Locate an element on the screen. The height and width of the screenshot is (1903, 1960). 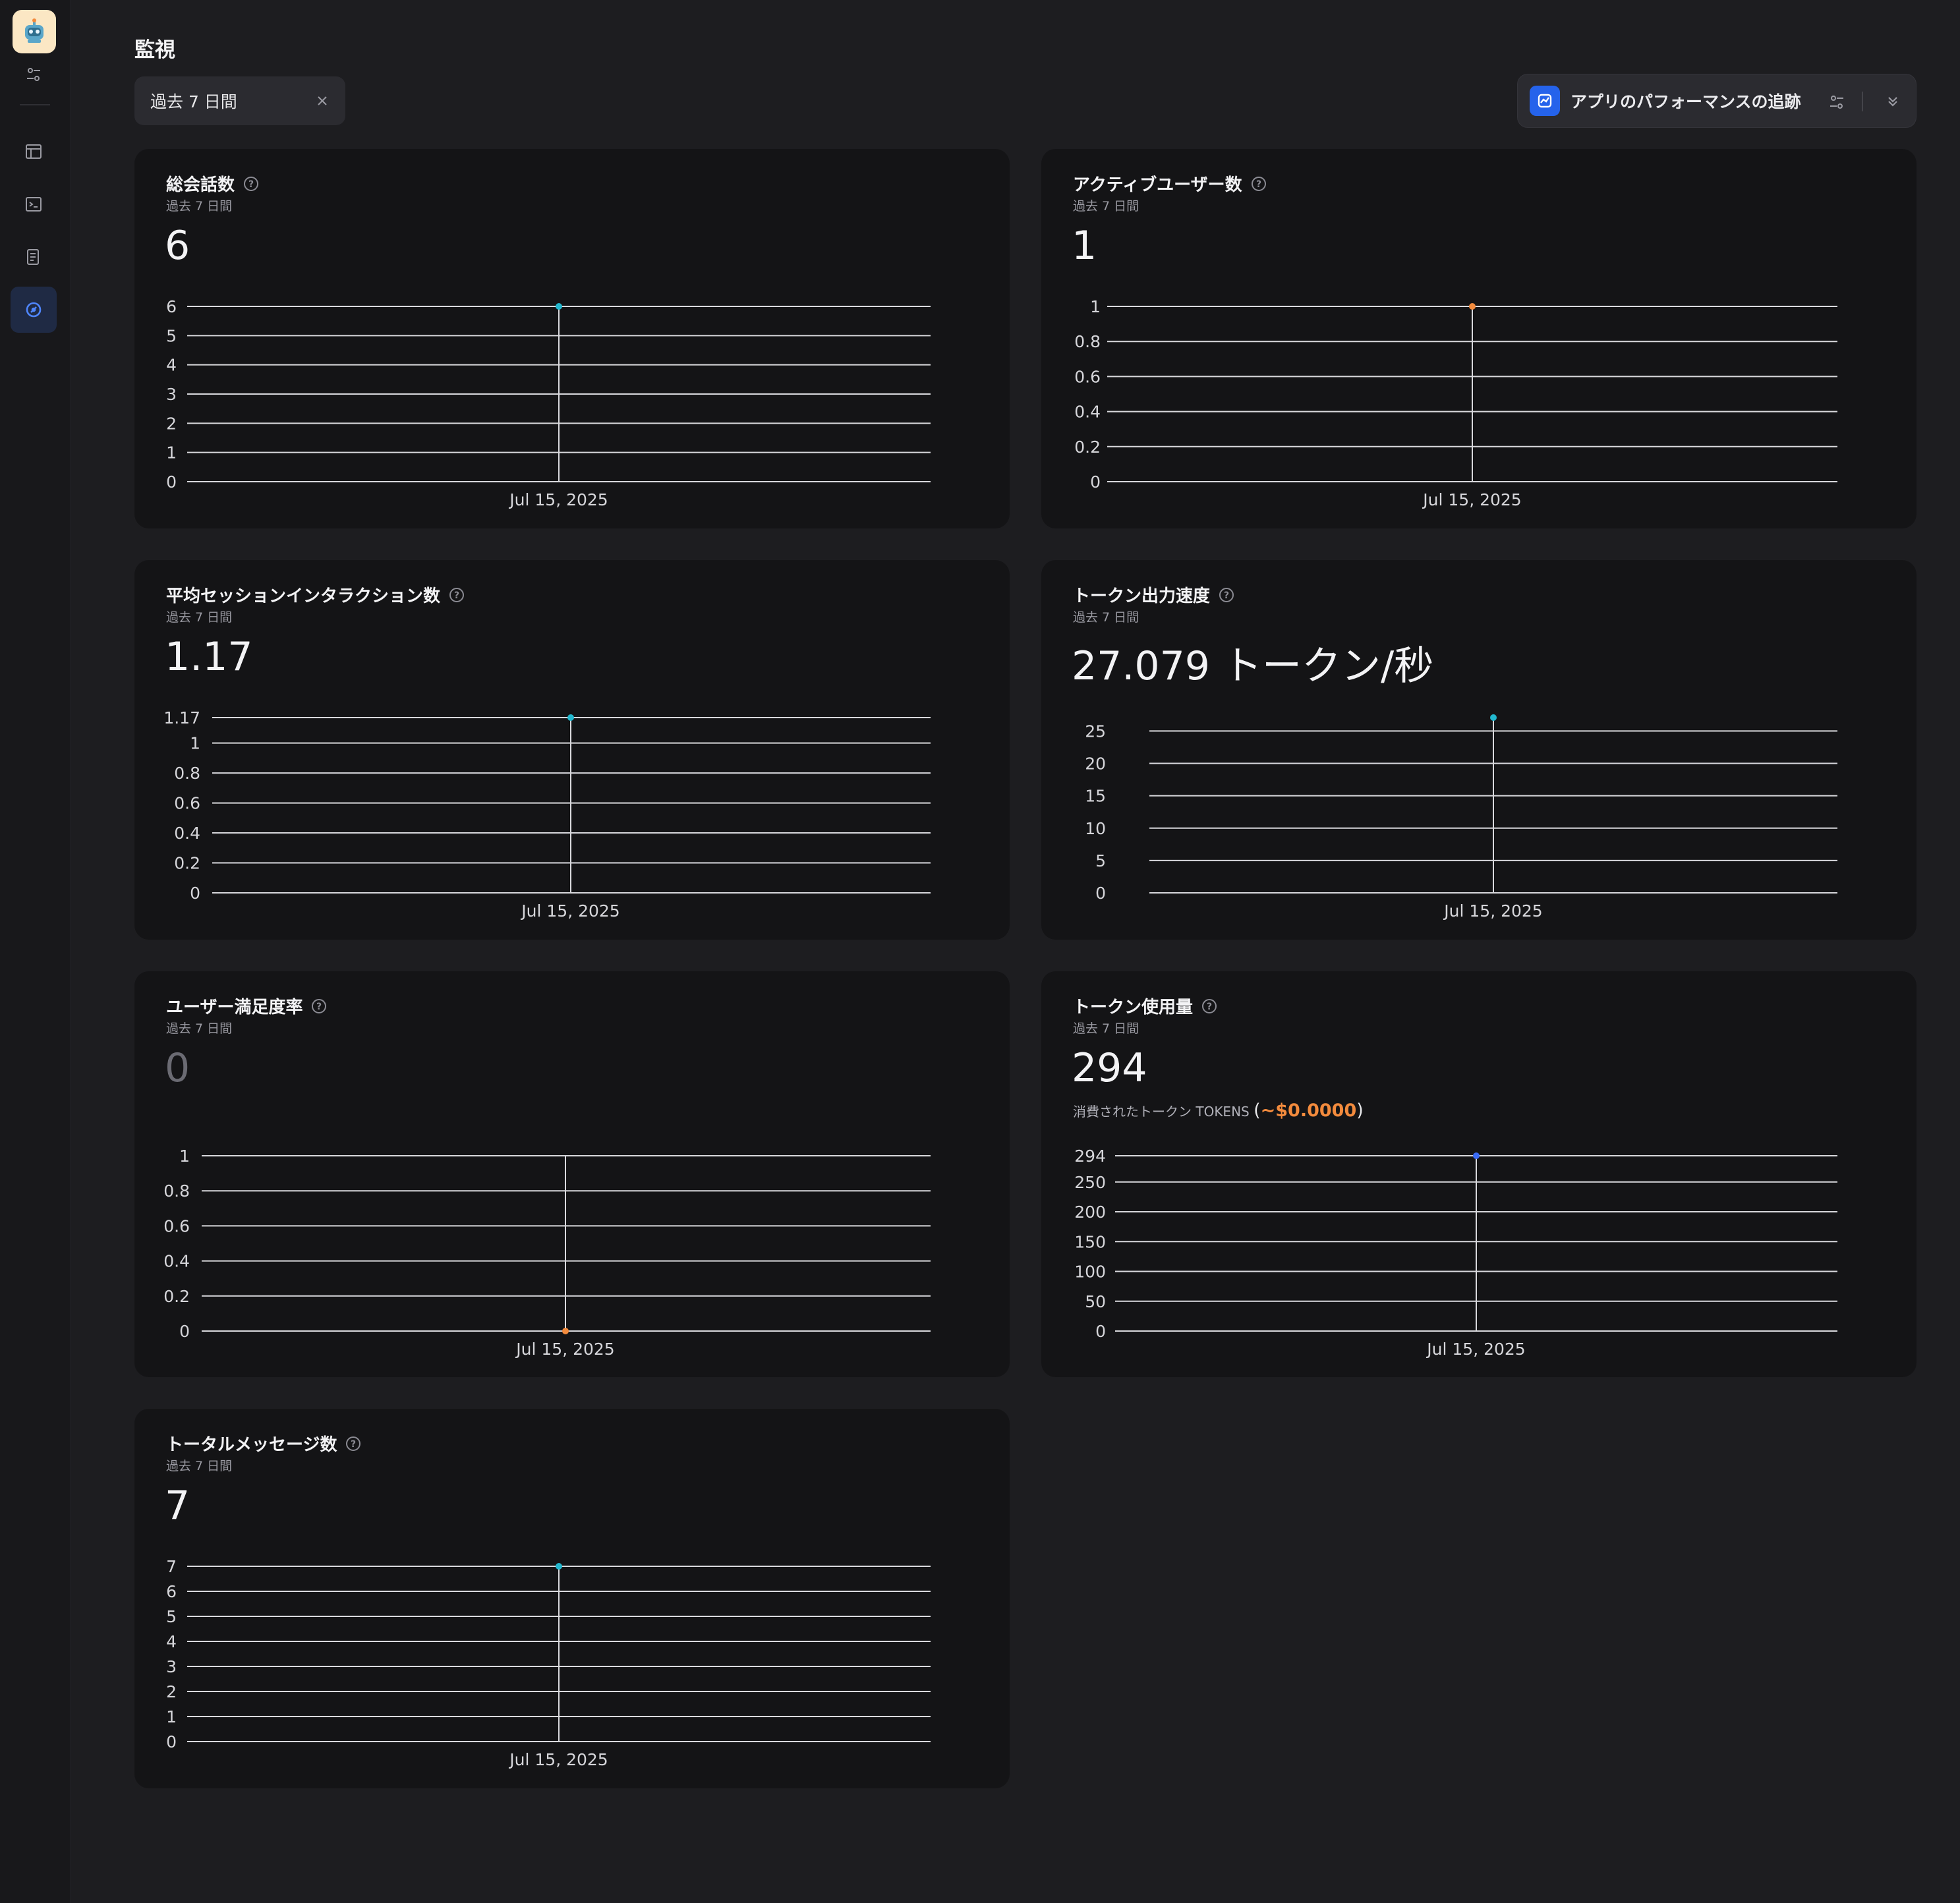
sidebar-item-logs is located at coordinates (34, 257).